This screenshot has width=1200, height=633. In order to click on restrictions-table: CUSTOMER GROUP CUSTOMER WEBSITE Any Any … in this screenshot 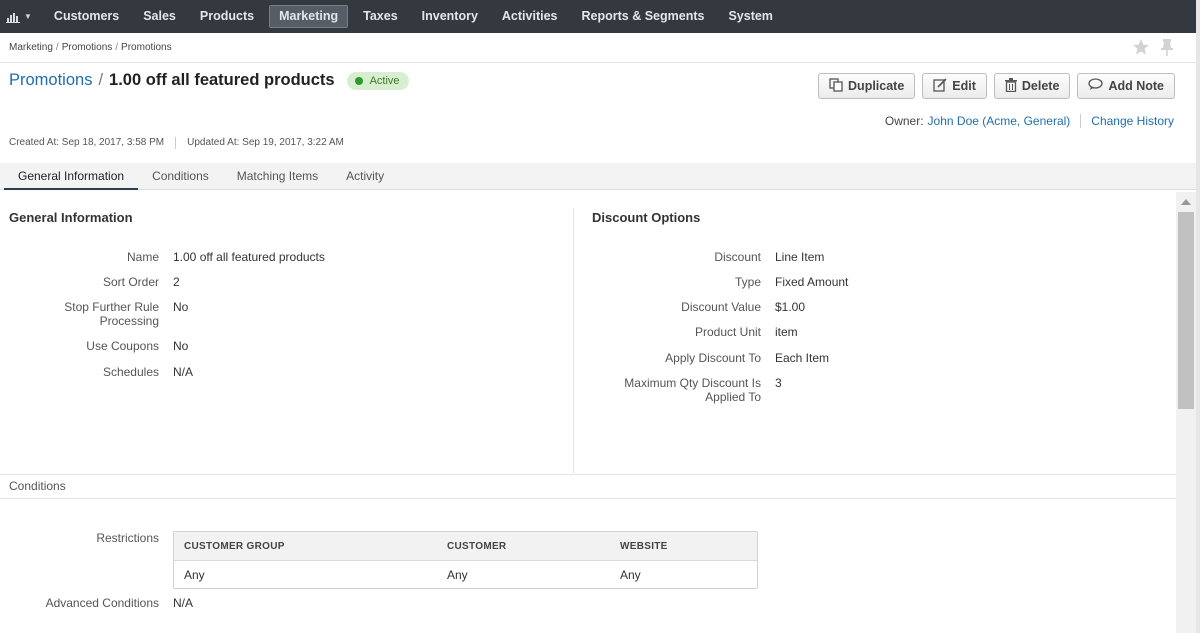, I will do `click(465, 560)`.